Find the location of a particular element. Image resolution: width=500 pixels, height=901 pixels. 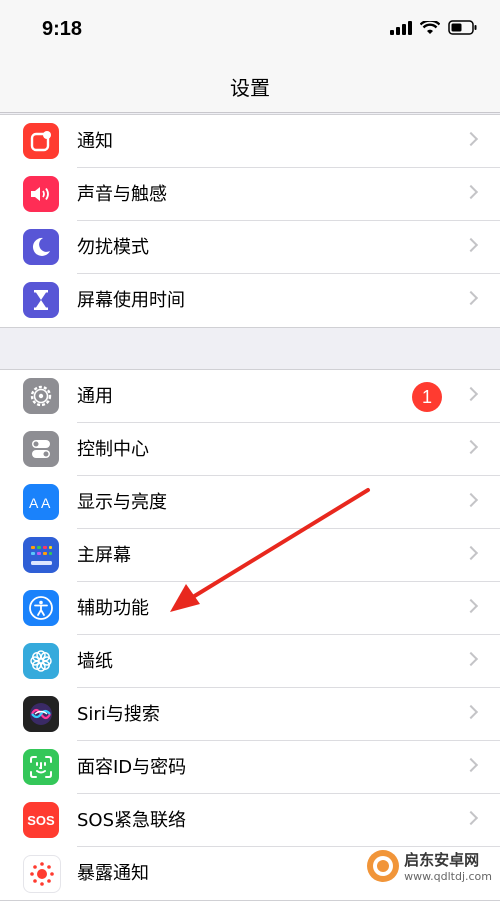

update-badge: 1 is located at coordinates (427, 397).